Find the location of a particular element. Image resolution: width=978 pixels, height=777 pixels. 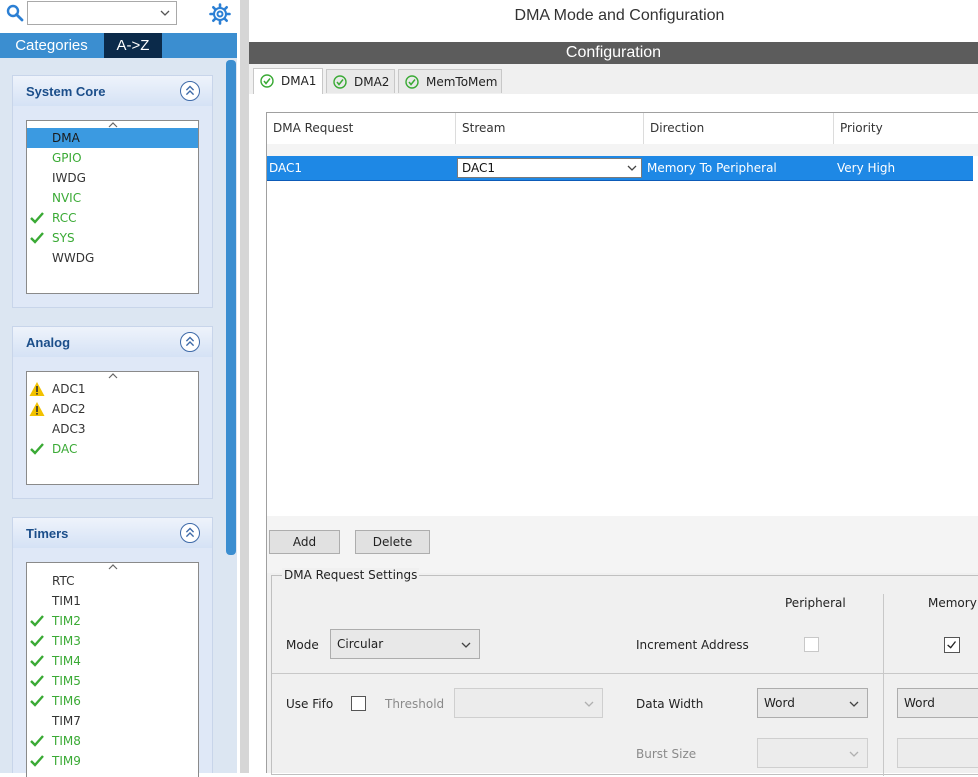

list-item-label: TIM2 is located at coordinates (66, 621).